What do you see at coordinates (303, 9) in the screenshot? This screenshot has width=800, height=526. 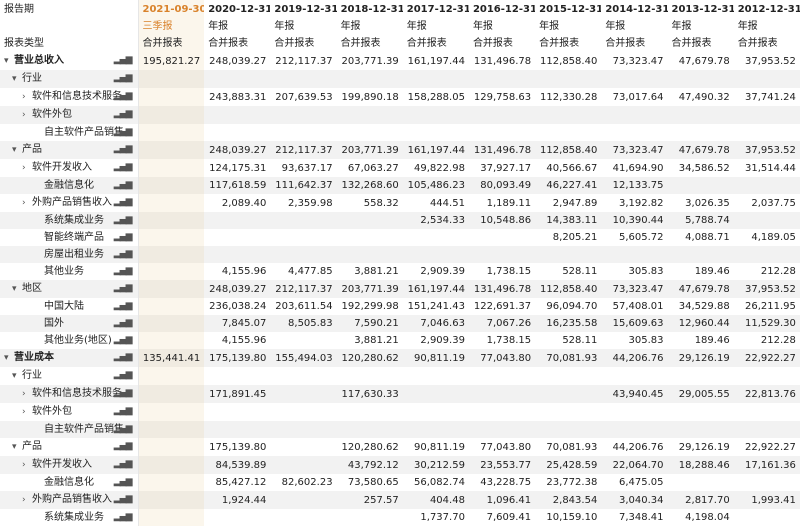 I see `date-header: 2019-12-31` at bounding box center [303, 9].